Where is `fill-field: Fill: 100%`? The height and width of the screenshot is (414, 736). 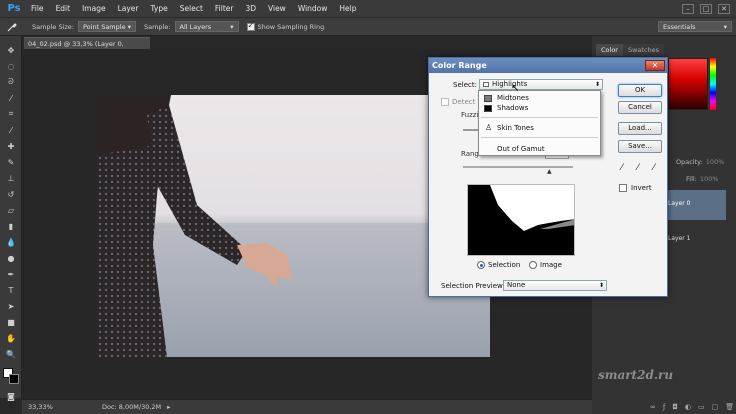
fill-field: Fill: 100% is located at coordinates (702, 179).